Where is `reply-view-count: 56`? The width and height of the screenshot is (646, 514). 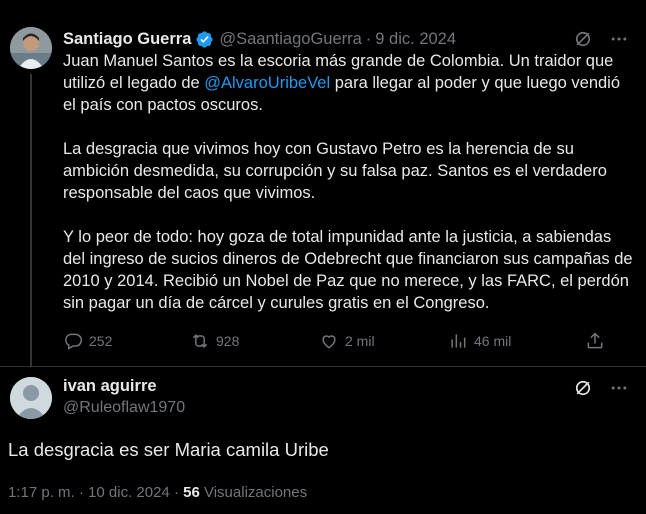
reply-view-count: 56 is located at coordinates (191, 492).